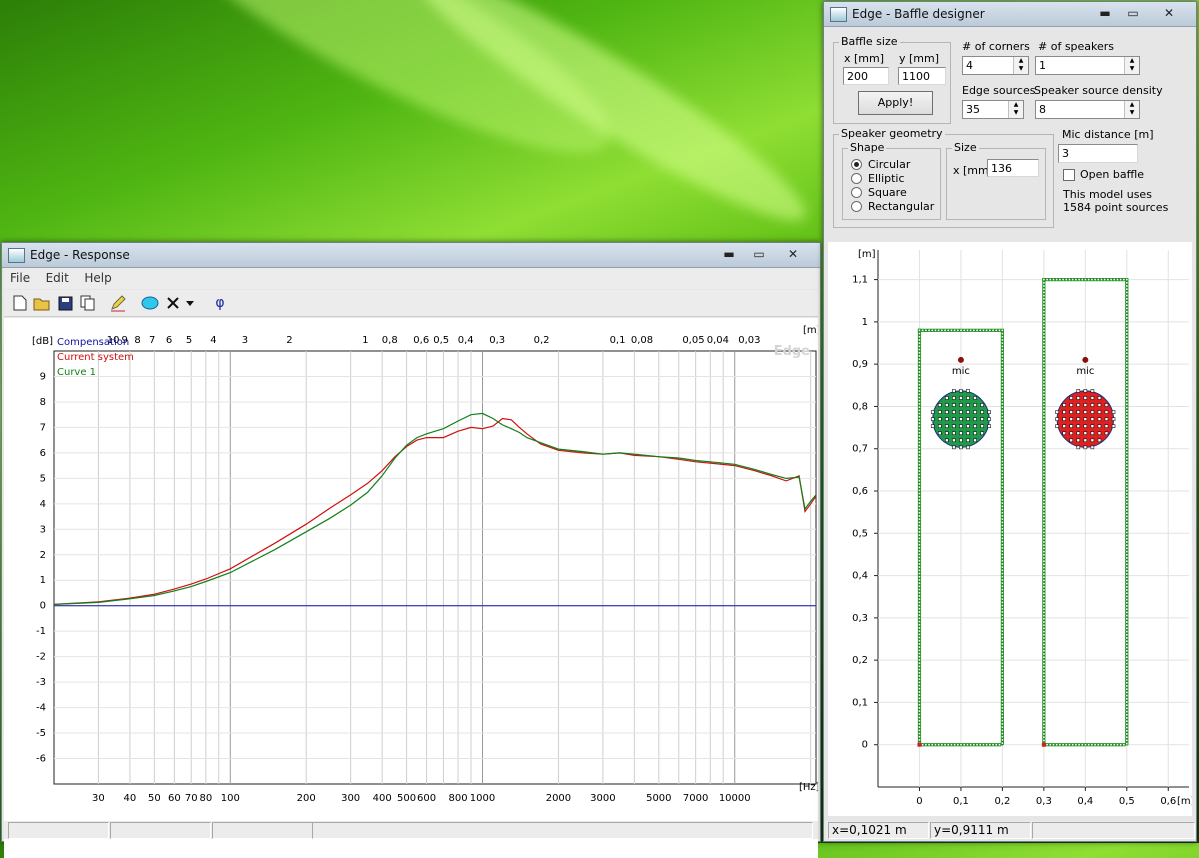 The width and height of the screenshot is (1199, 858). I want to click on x-tick-label: 60, so click(174, 798).